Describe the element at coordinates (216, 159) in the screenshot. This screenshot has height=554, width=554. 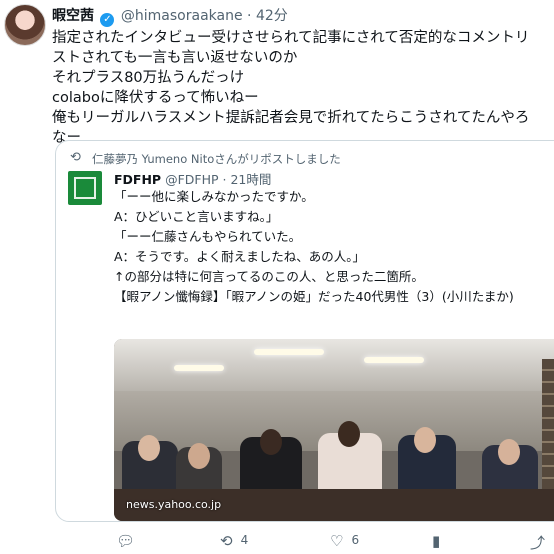
I see `repost-text: 仁藤夢乃 Yumeno Nitoさんがリポストしました` at that location.